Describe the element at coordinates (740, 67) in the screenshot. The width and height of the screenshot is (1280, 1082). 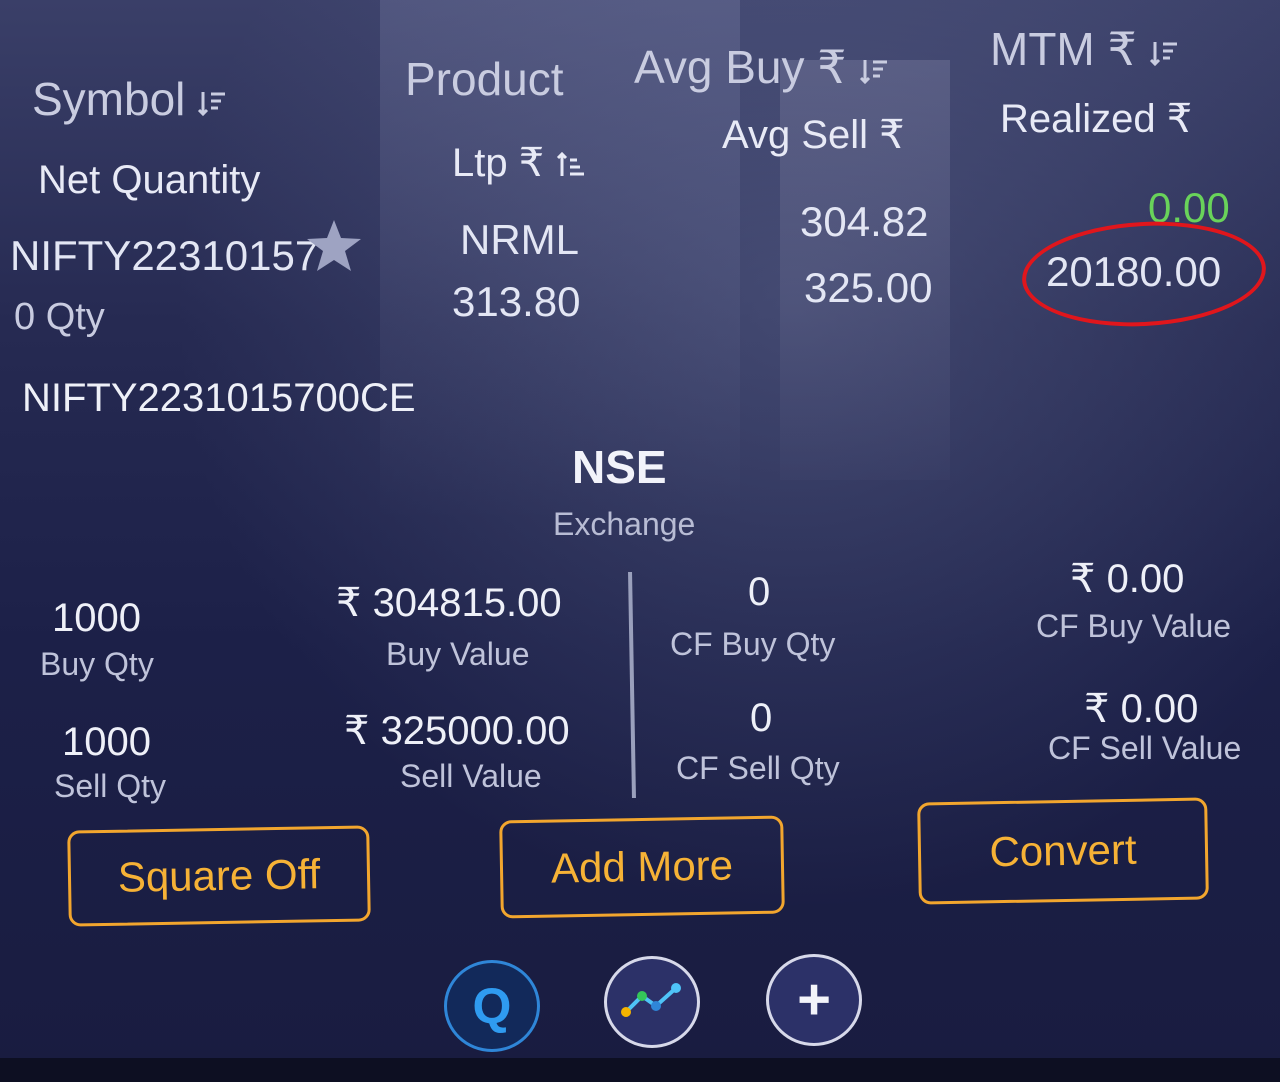
I see `header-avg-buy-label: Avg Buy ₹` at that location.